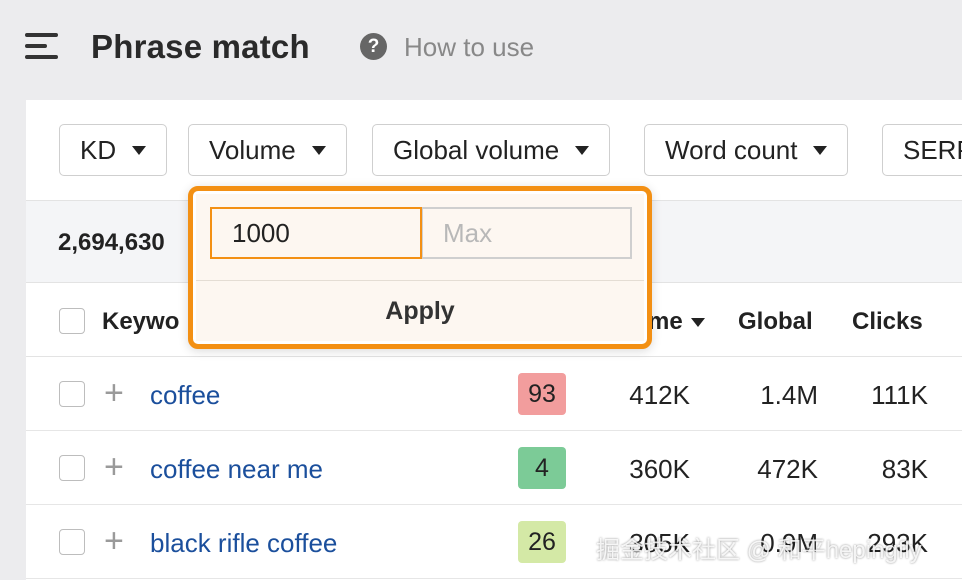 The image size is (962, 580). I want to click on kd-badge: 93, so click(542, 394).